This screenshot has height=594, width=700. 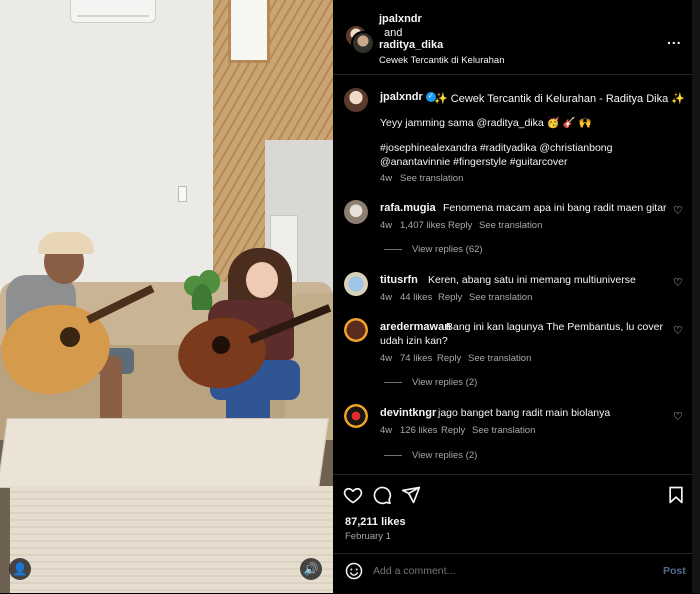 What do you see at coordinates (442, 60) in the screenshot?
I see `audio-title: Cewek Tercantik di Kelurahan` at bounding box center [442, 60].